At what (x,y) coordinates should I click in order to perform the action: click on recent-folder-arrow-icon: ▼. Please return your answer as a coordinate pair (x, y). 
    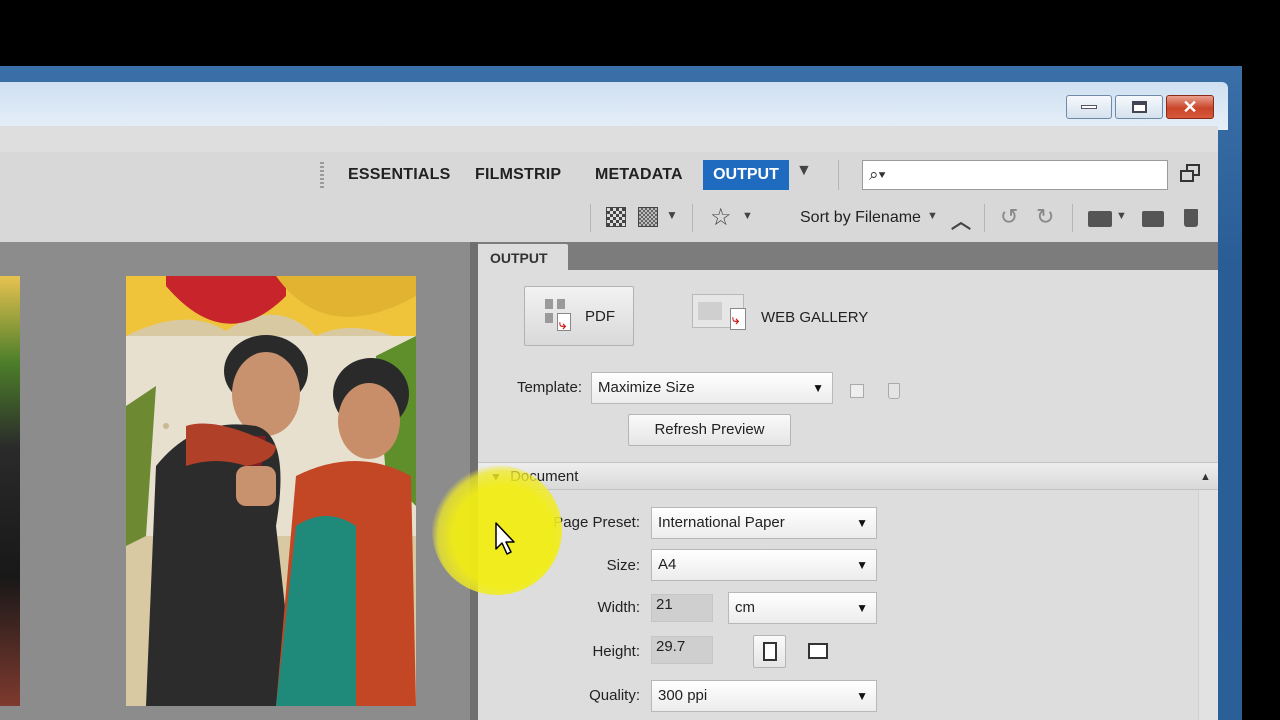
    Looking at the image, I should click on (1121, 216).